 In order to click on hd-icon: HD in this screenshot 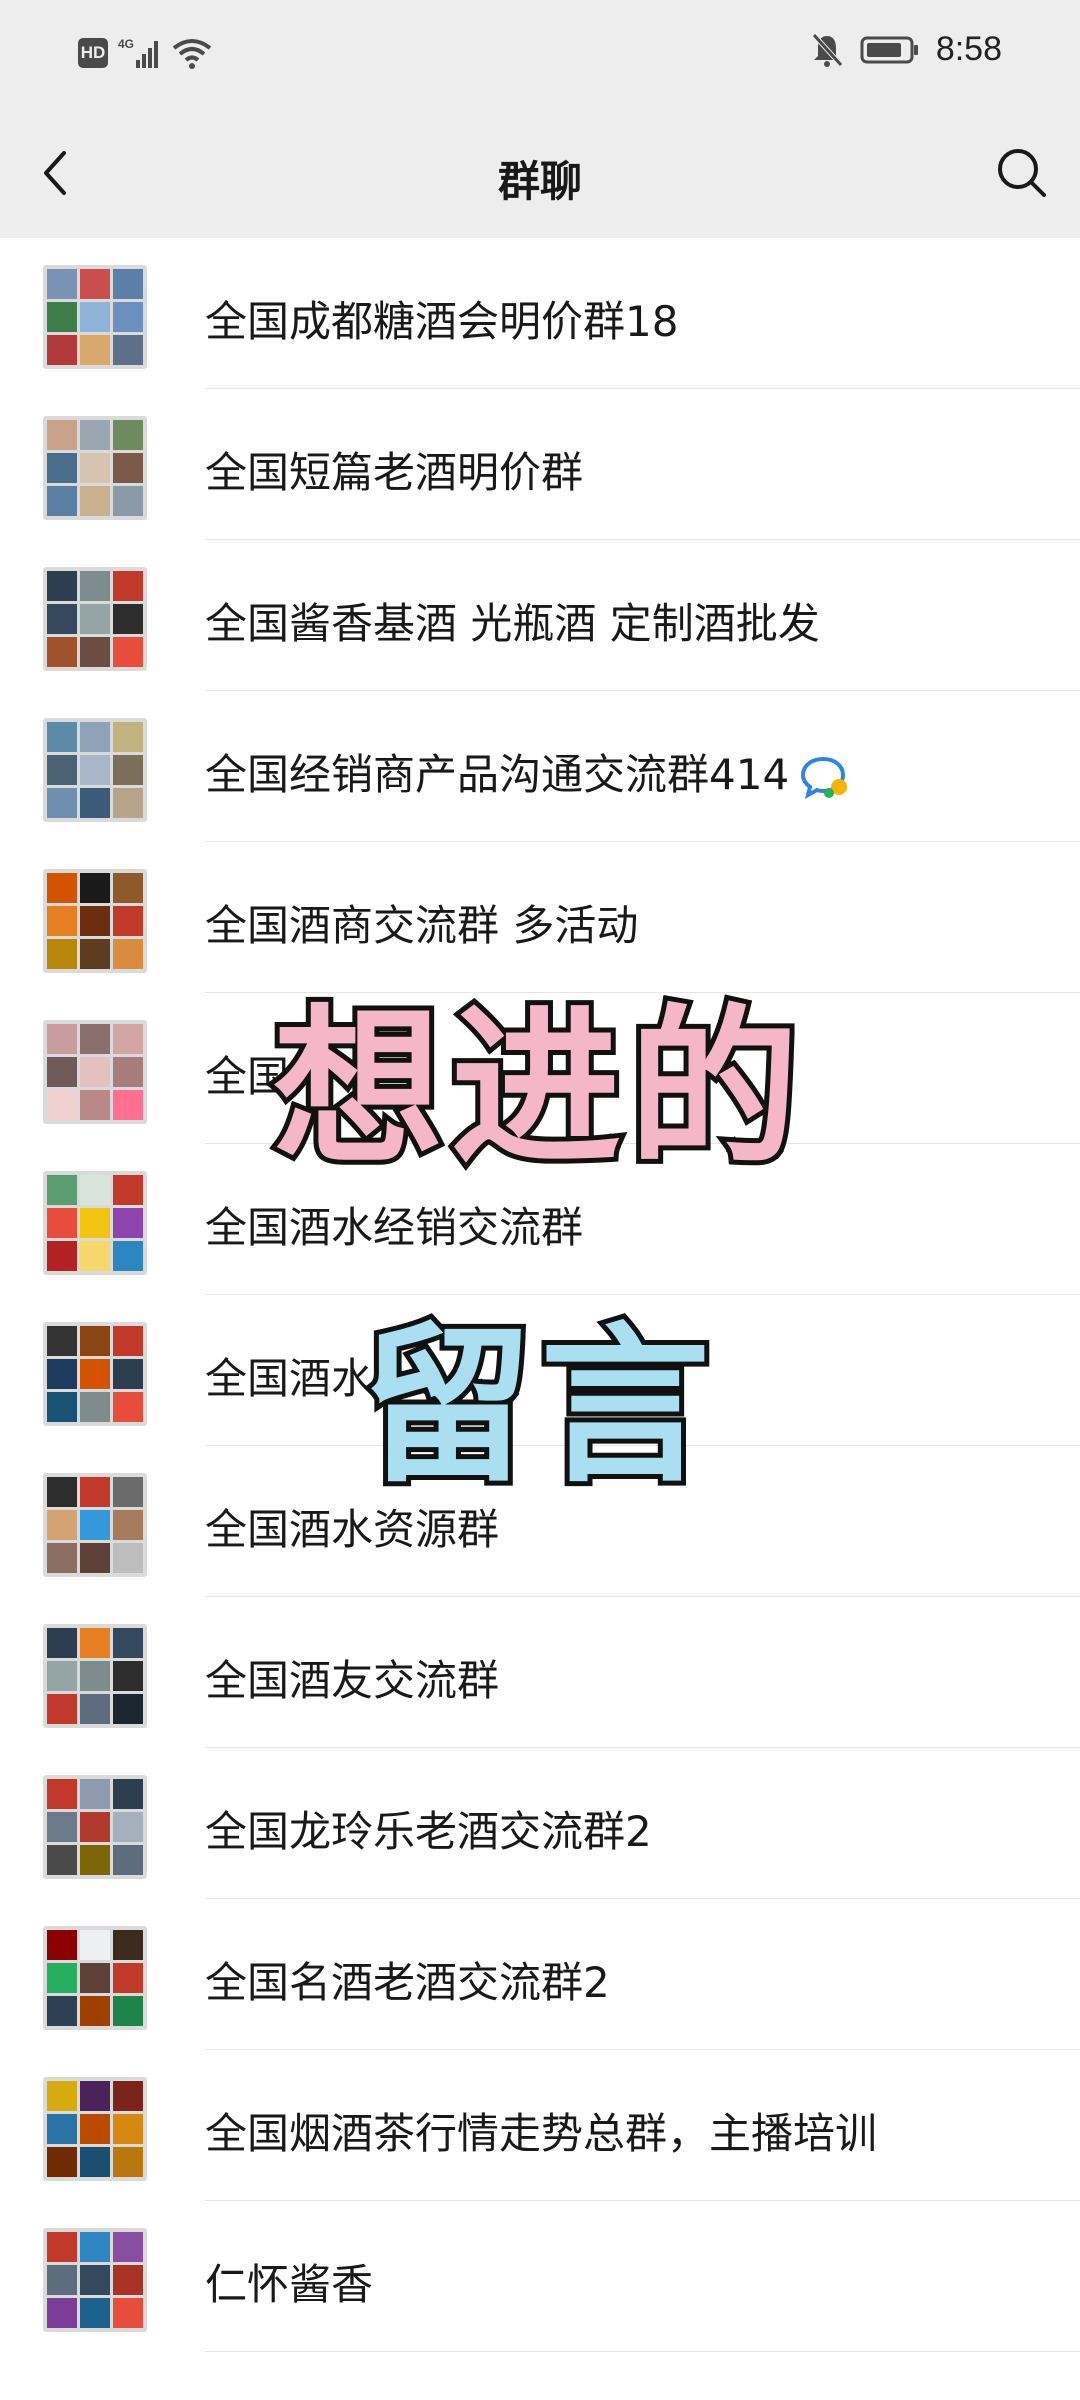, I will do `click(93, 53)`.